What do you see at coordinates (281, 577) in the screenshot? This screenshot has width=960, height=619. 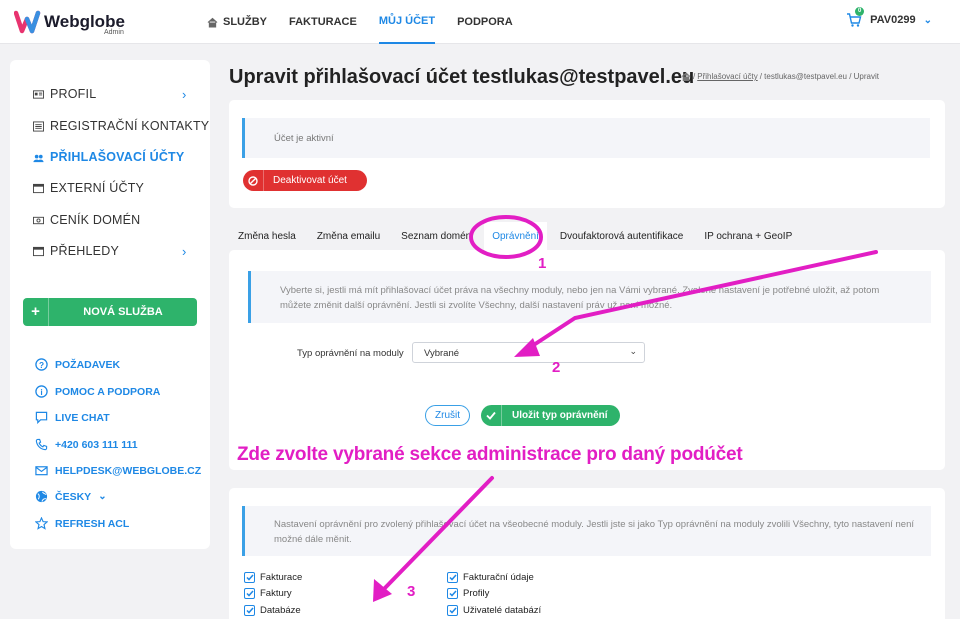 I see `module-label: Fakturace` at bounding box center [281, 577].